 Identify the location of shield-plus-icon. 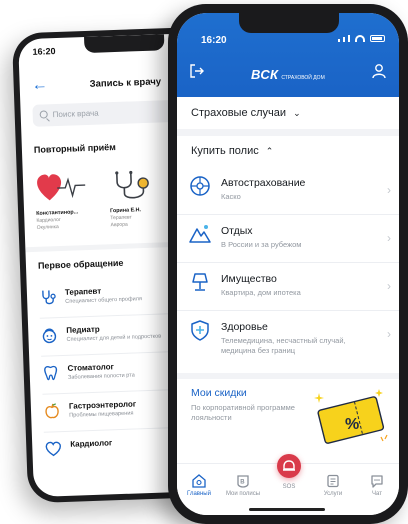
(200, 330).